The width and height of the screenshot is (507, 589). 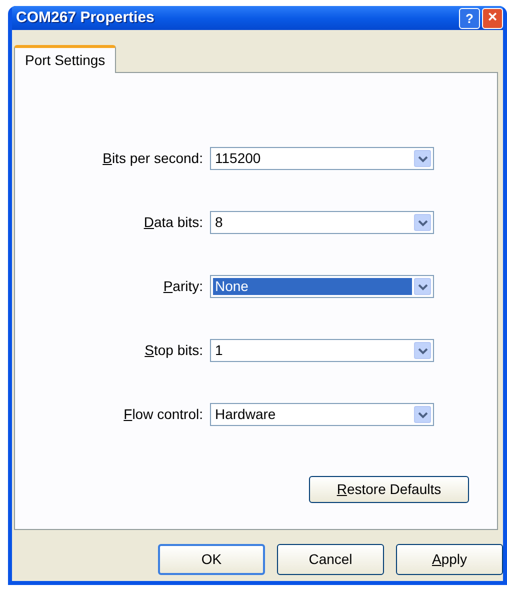 I want to click on field-label: Bits per second:, so click(x=153, y=158).